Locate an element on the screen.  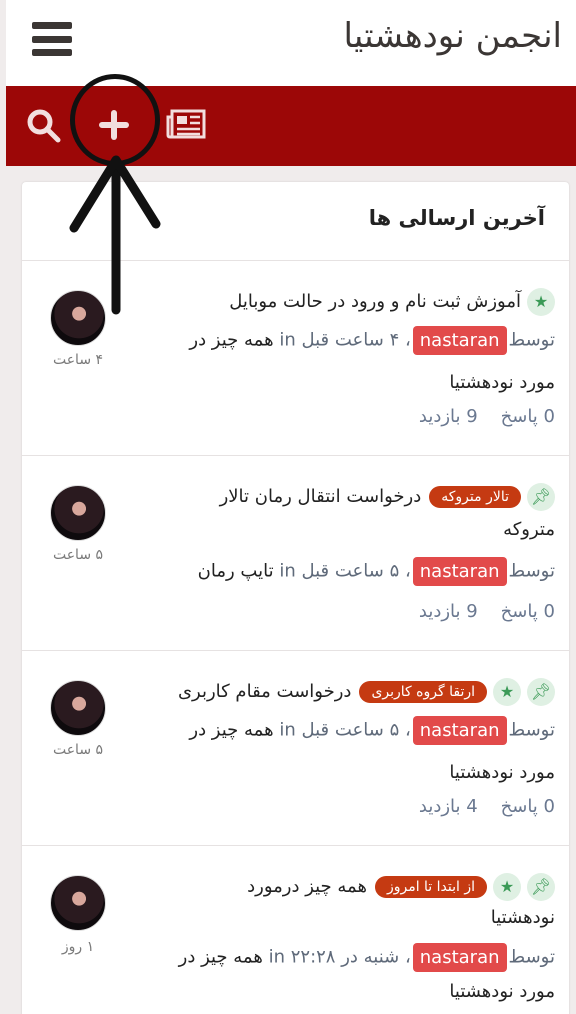
post-title-line2: نودهشتیا is located at coordinates (523, 917).